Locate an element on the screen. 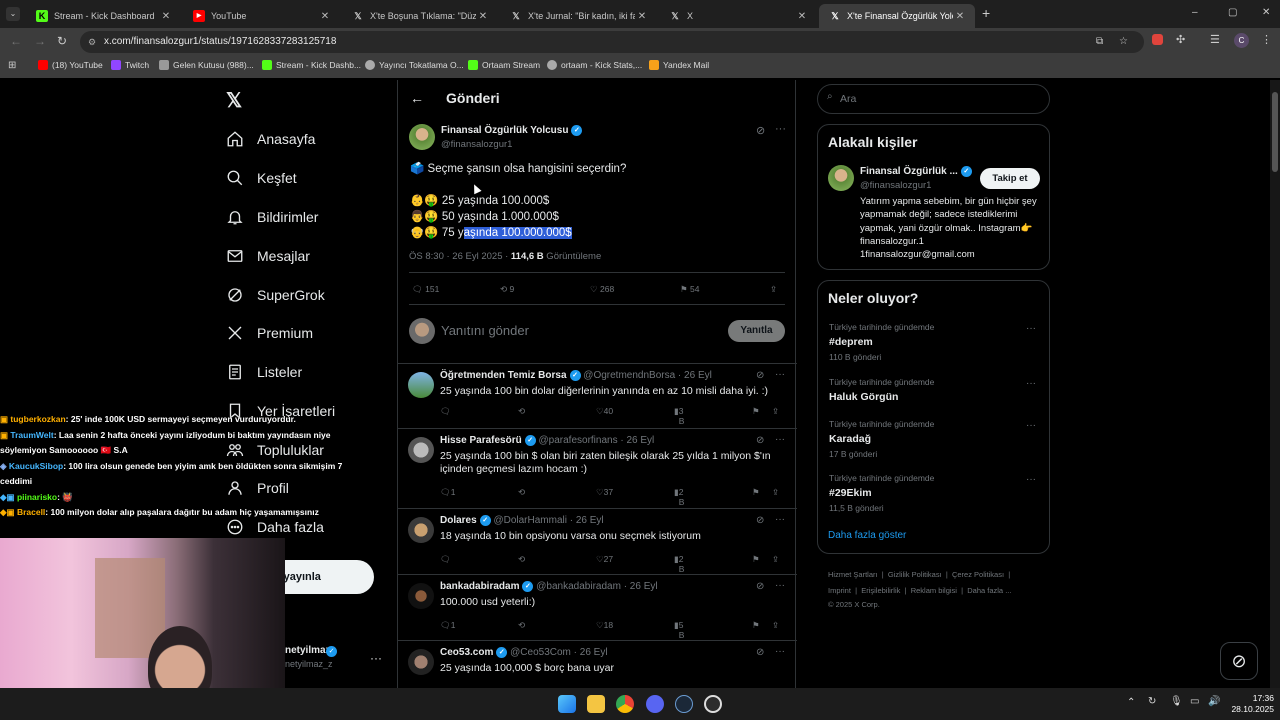 The image size is (1280, 720). site-info-icon: ⚙ is located at coordinates (92, 42).